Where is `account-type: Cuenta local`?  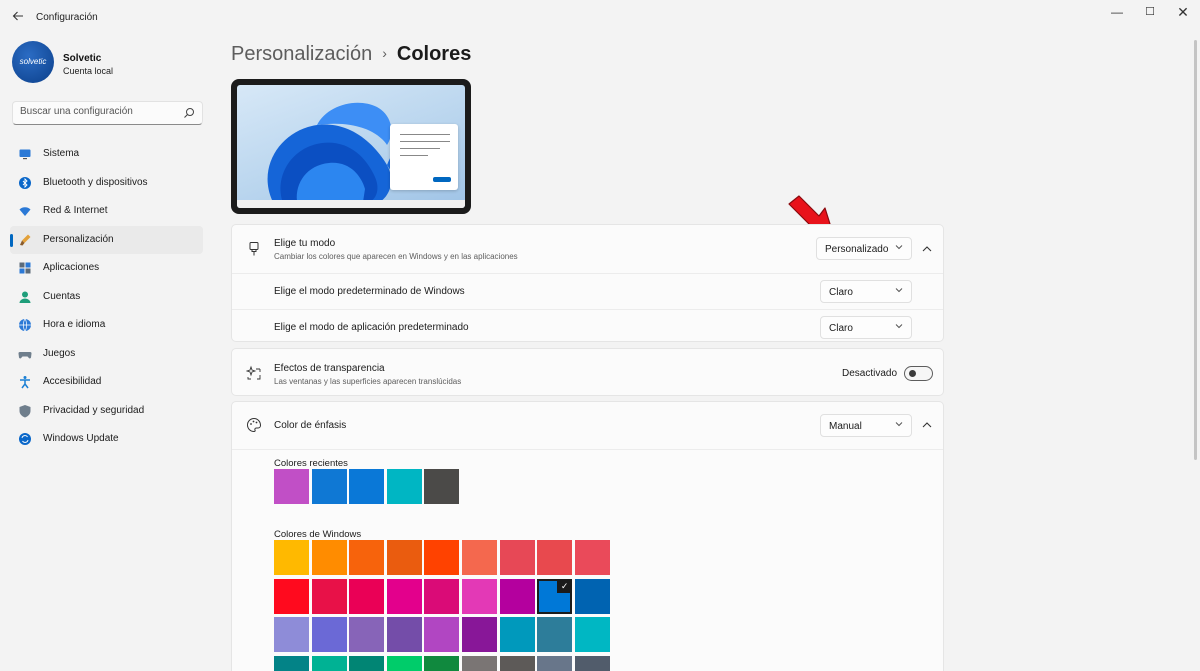 account-type: Cuenta local is located at coordinates (88, 71).